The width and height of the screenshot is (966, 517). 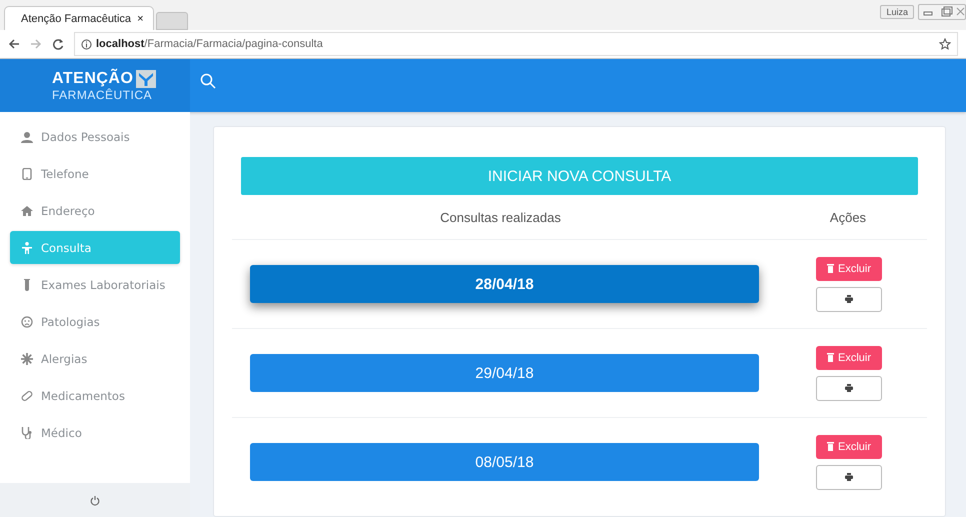 I want to click on stethoscope-icon, so click(x=27, y=432).